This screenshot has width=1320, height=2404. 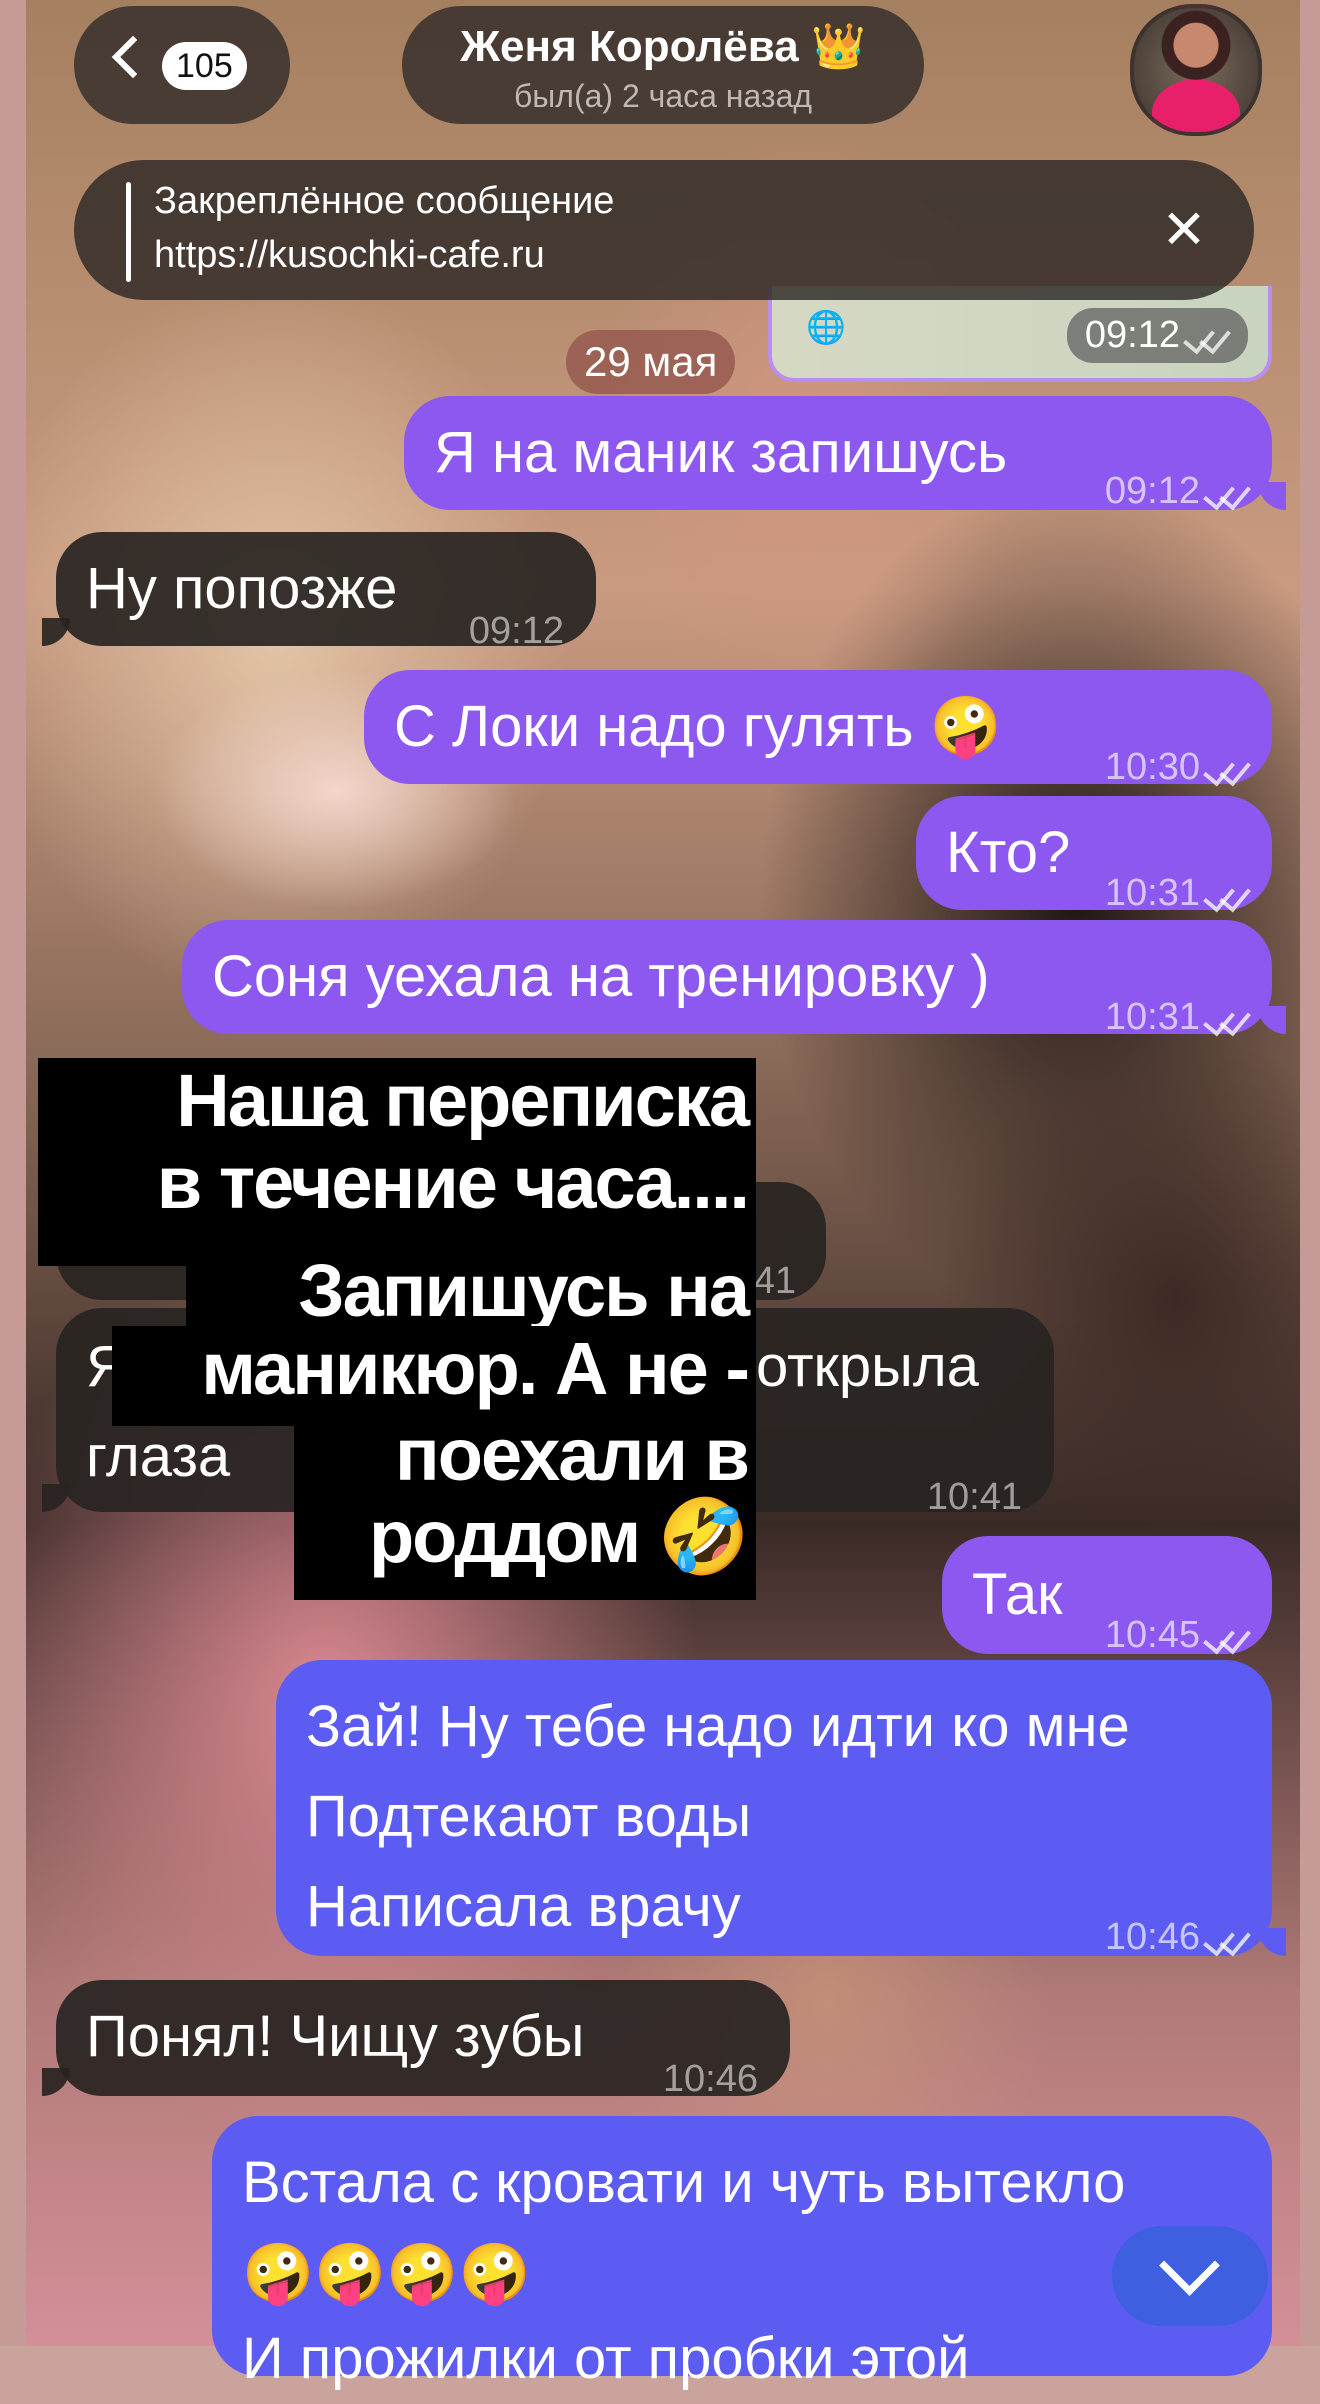 I want to click on date-separator: 29 мая, so click(x=651, y=362).